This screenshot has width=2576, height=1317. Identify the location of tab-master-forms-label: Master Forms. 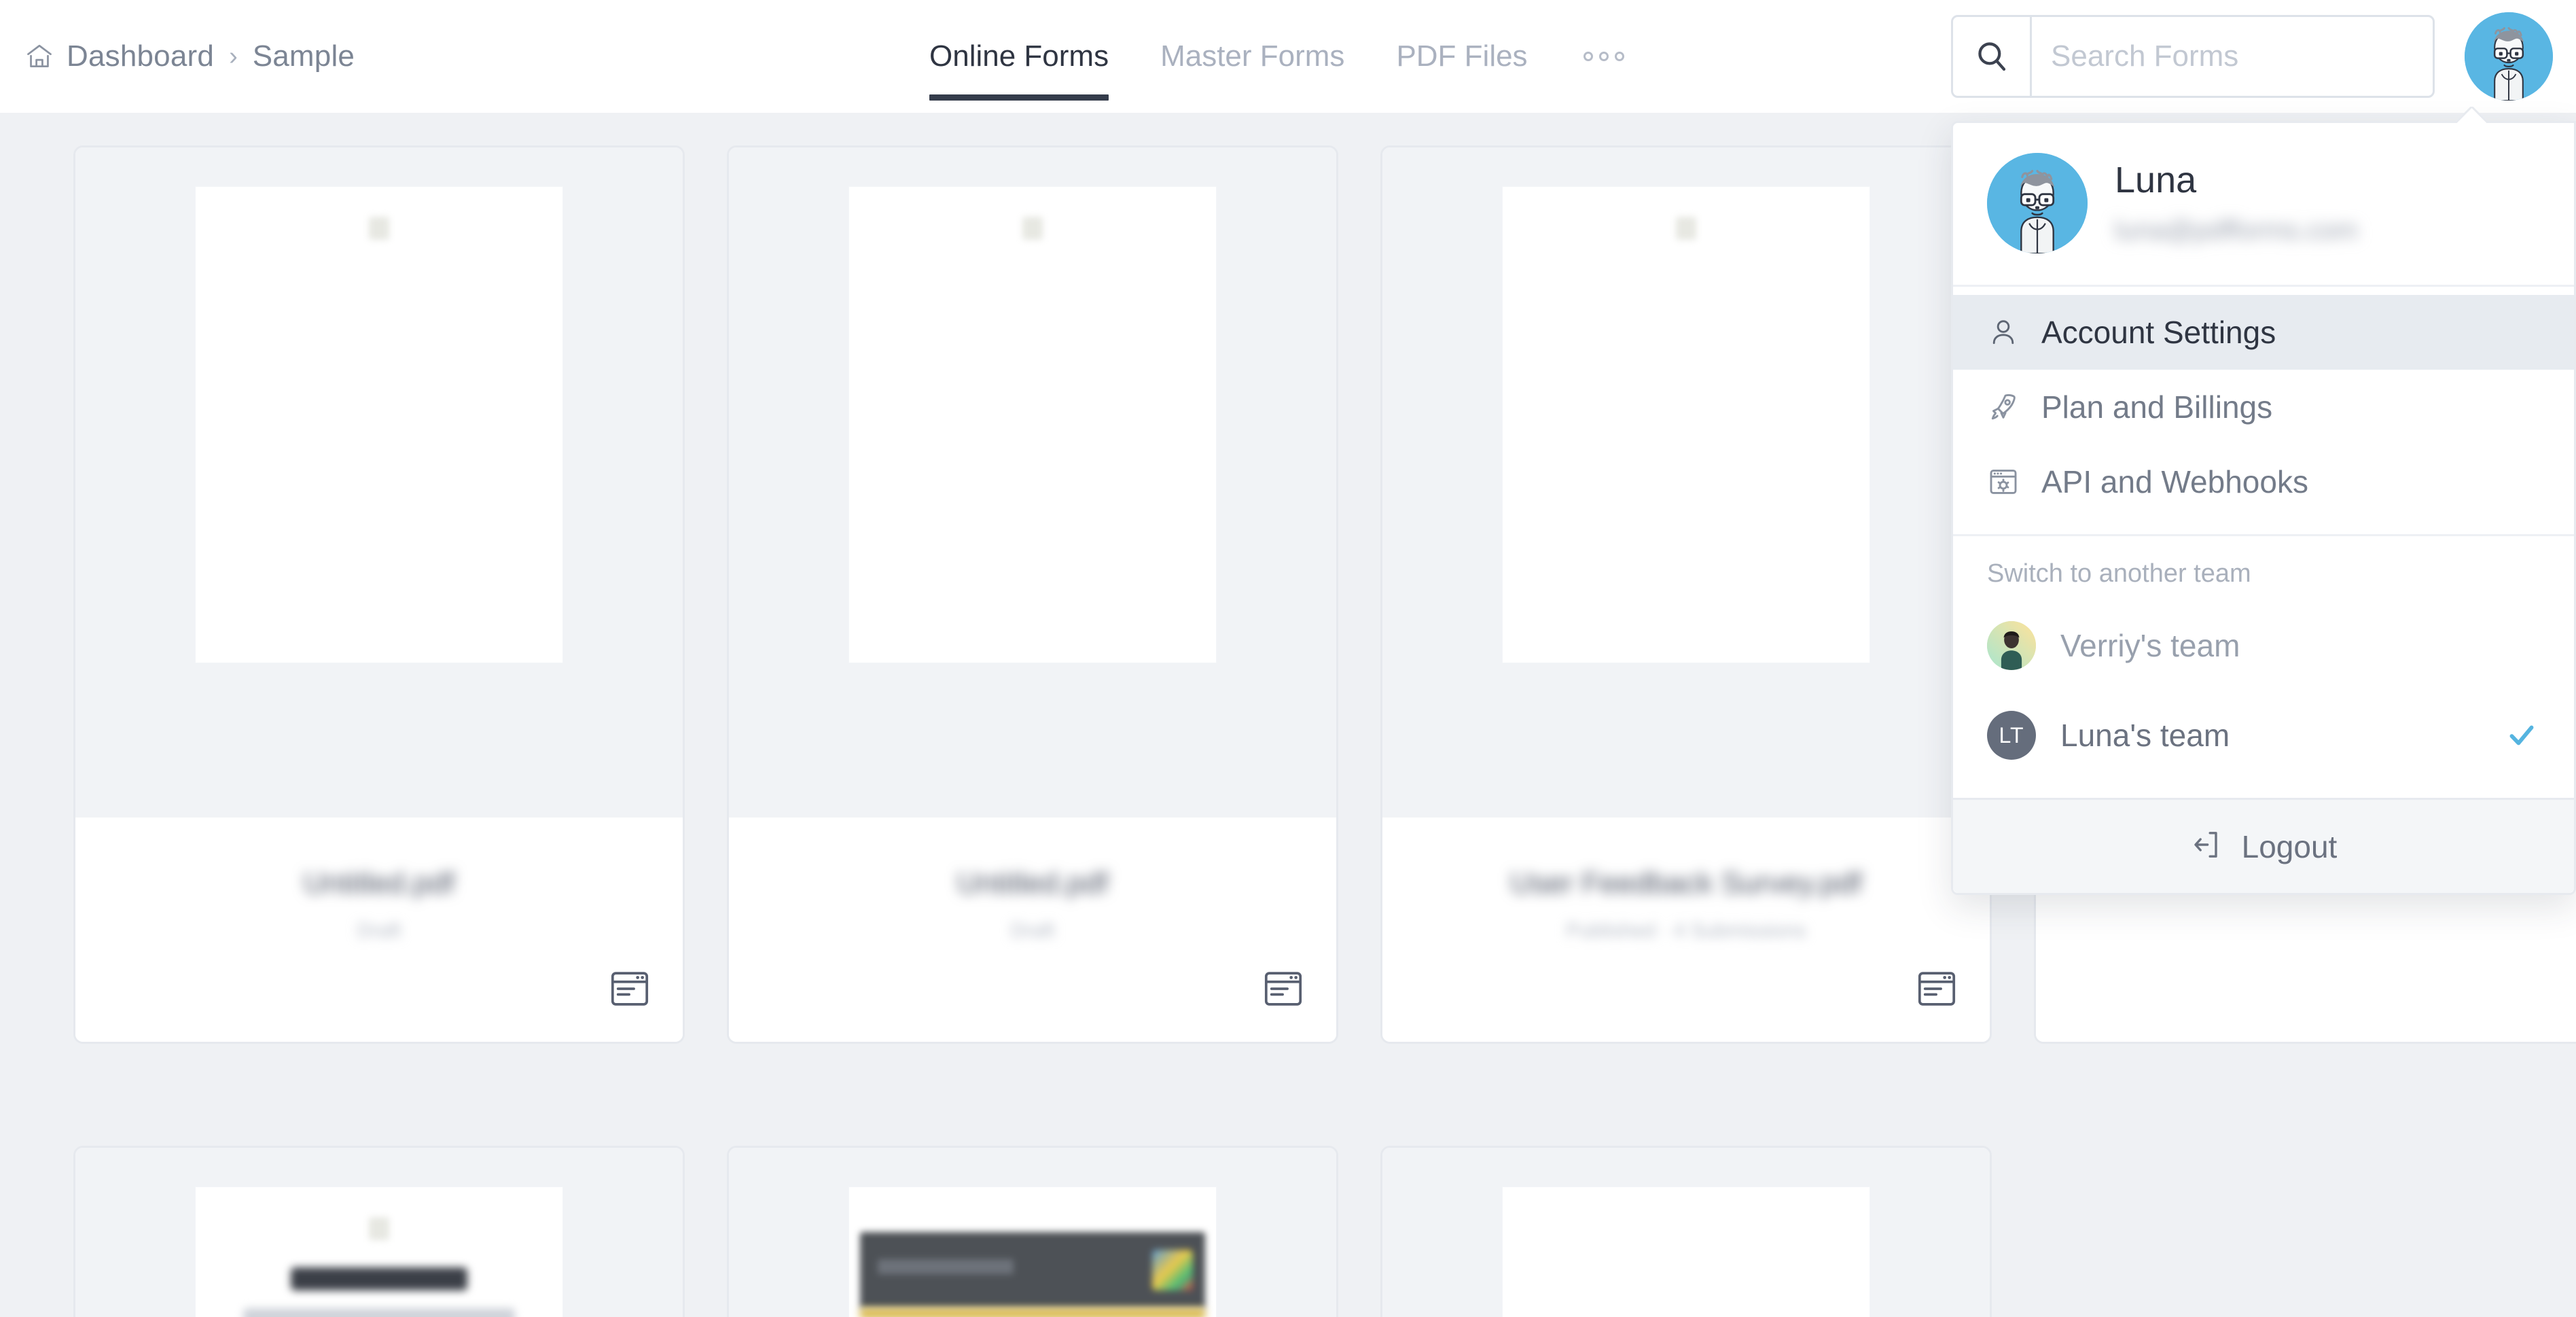
(1252, 56).